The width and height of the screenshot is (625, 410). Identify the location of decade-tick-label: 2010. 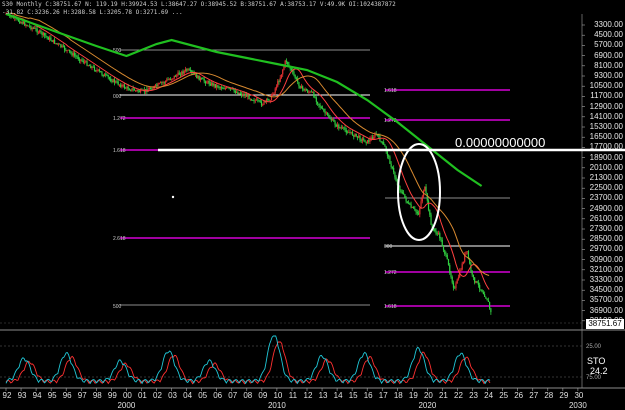
(276, 405).